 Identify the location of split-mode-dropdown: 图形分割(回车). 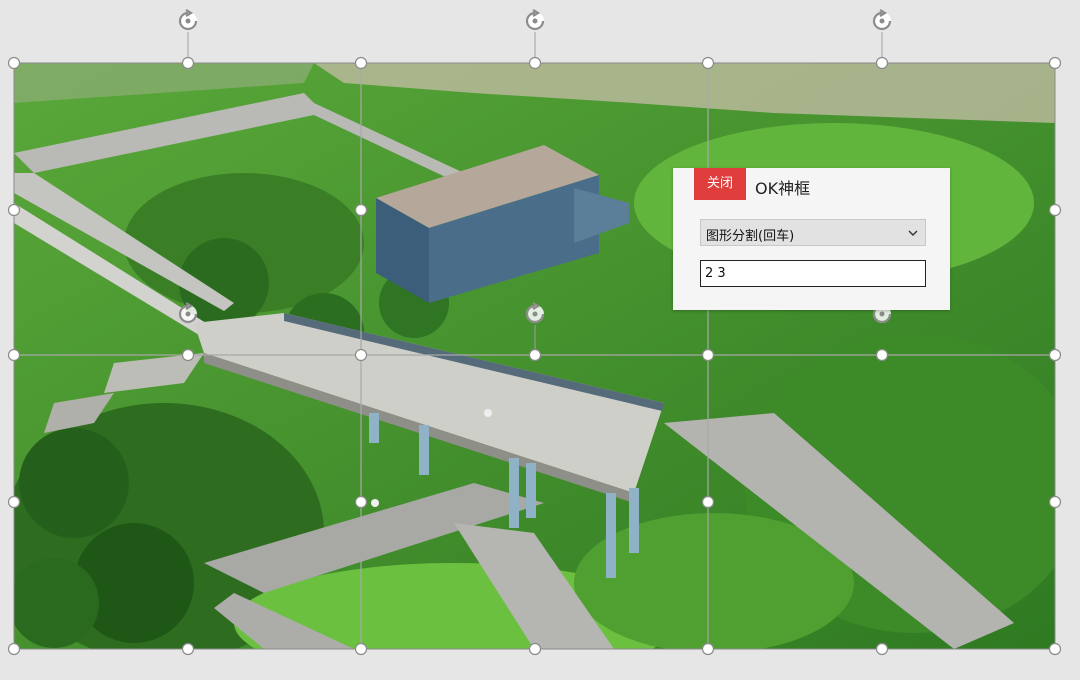
(813, 232).